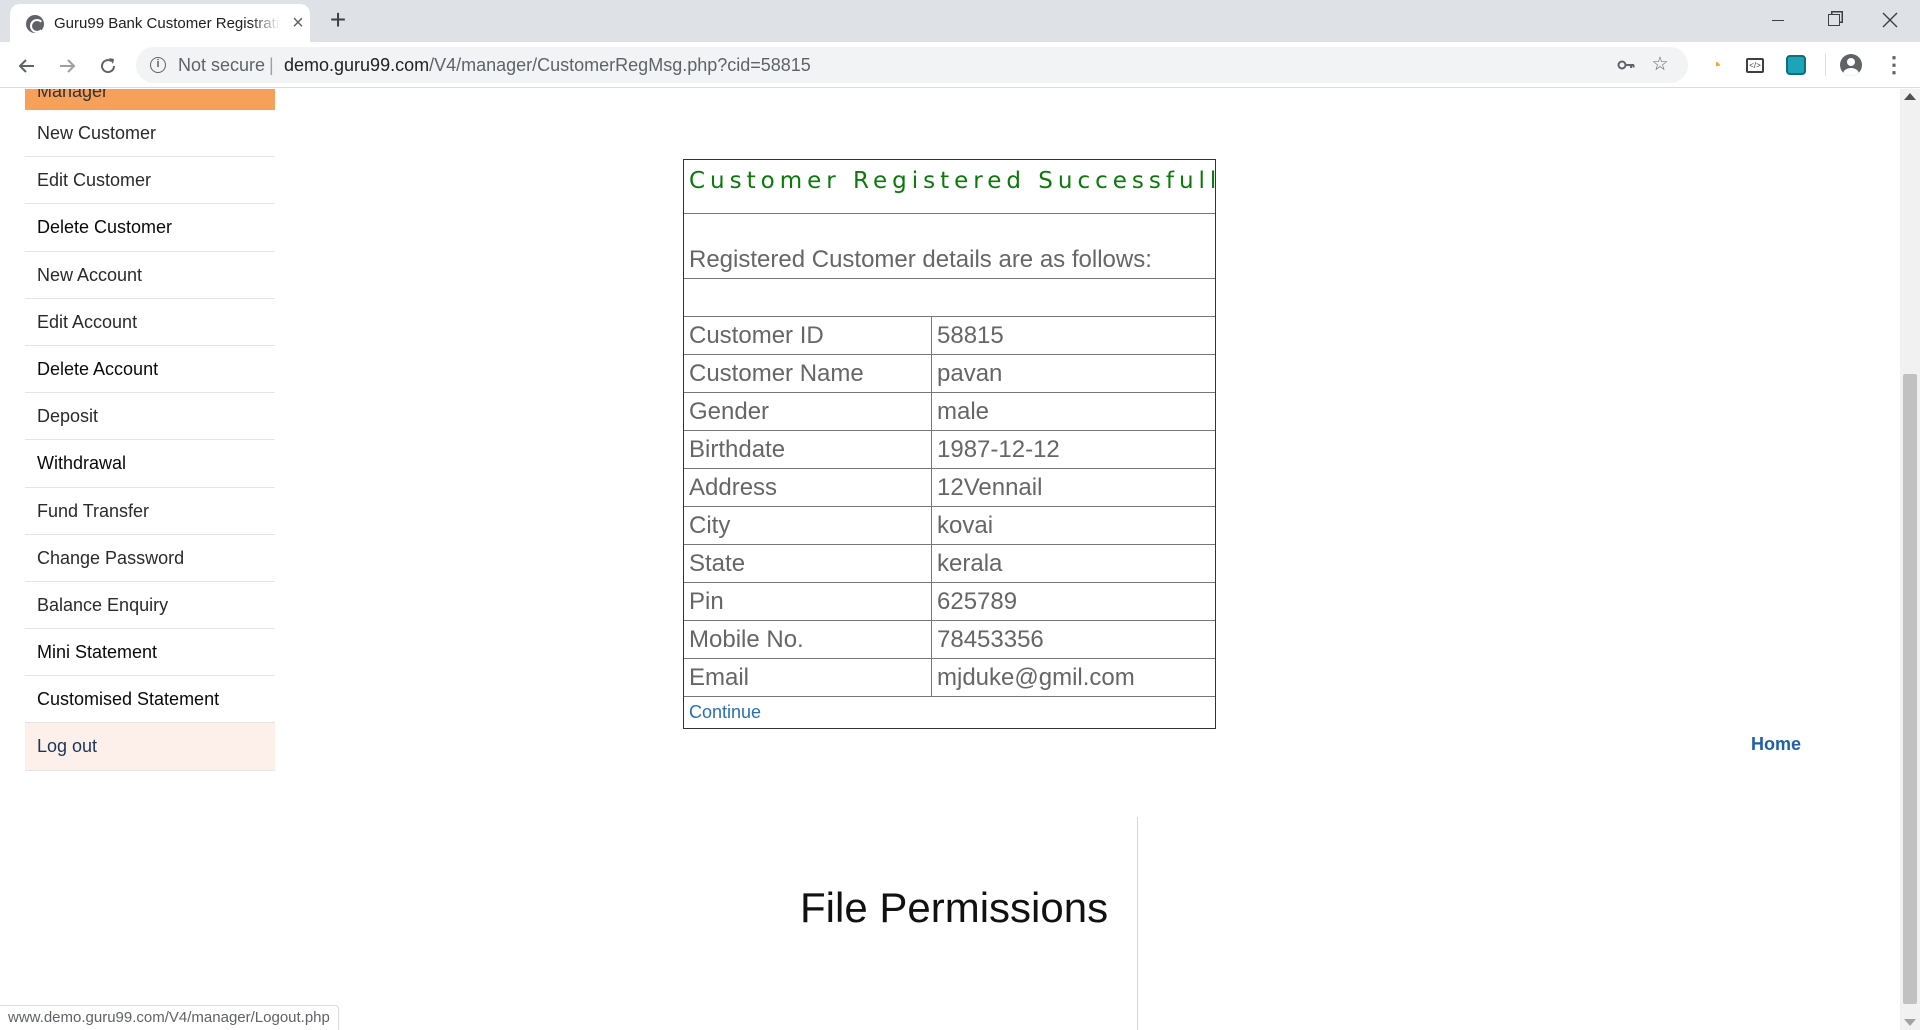 This screenshot has width=1920, height=1030. I want to click on extension-icon, so click(1796, 65).